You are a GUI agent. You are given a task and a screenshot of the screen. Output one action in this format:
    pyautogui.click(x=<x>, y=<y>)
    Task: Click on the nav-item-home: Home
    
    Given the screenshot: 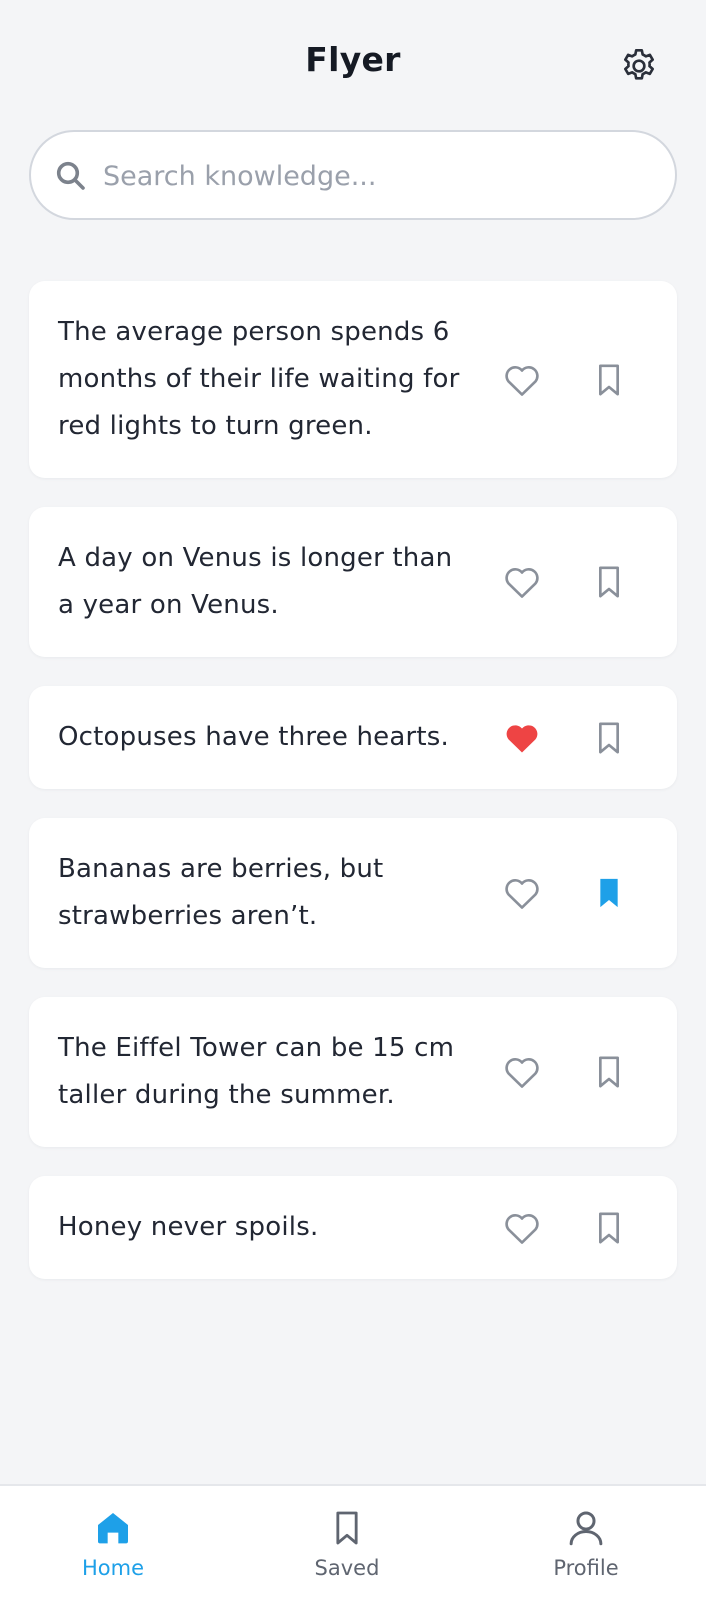 What is the action you would take?
    pyautogui.click(x=113, y=1543)
    